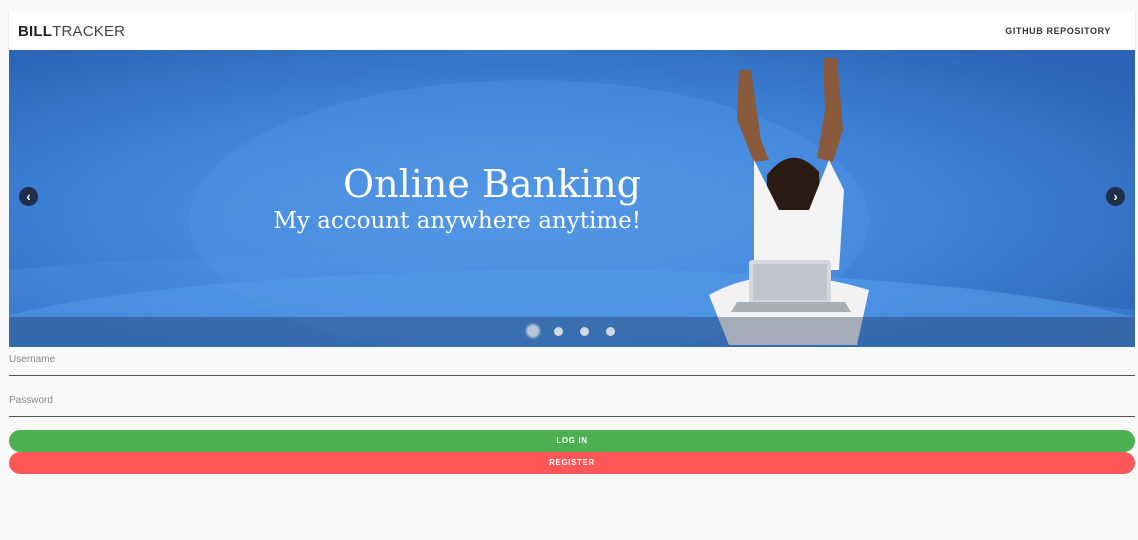 The width and height of the screenshot is (1138, 540). Describe the element at coordinates (572, 400) in the screenshot. I see `password-input` at that location.